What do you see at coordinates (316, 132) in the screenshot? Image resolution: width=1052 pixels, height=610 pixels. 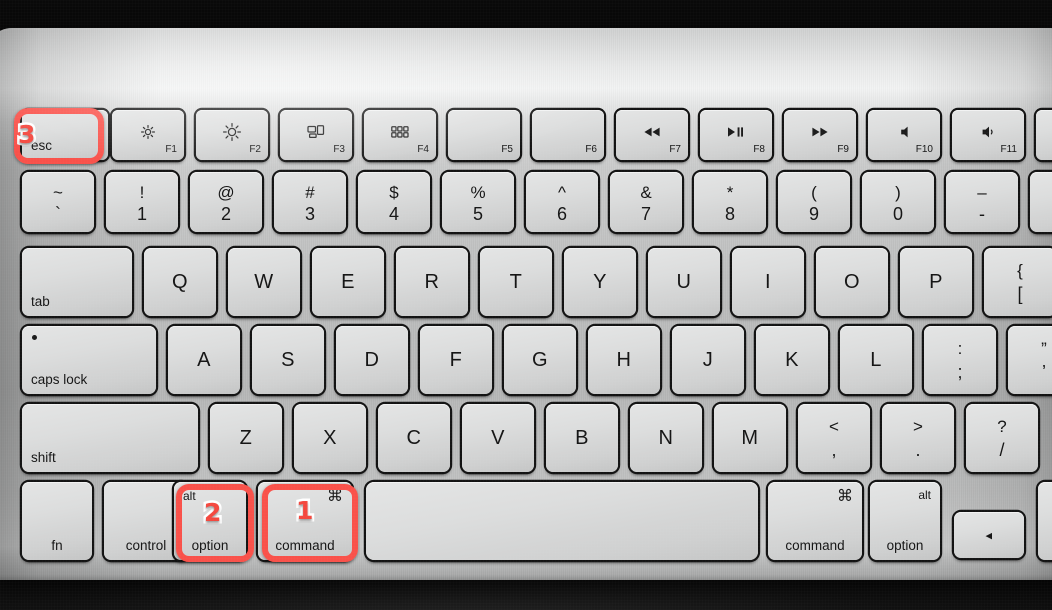 I see `mission-control-icon` at bounding box center [316, 132].